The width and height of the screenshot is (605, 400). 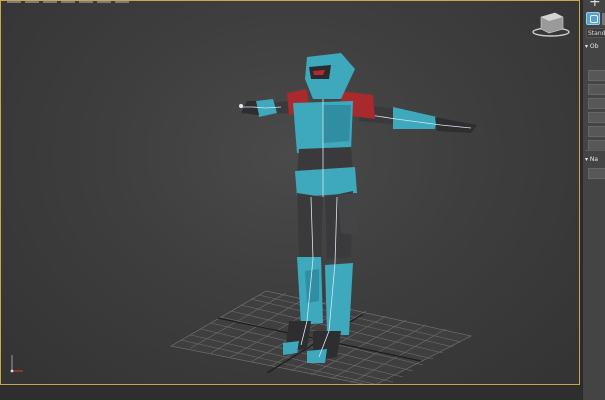 What do you see at coordinates (595, 33) in the screenshot?
I see `object-type-dropdown: Stand` at bounding box center [595, 33].